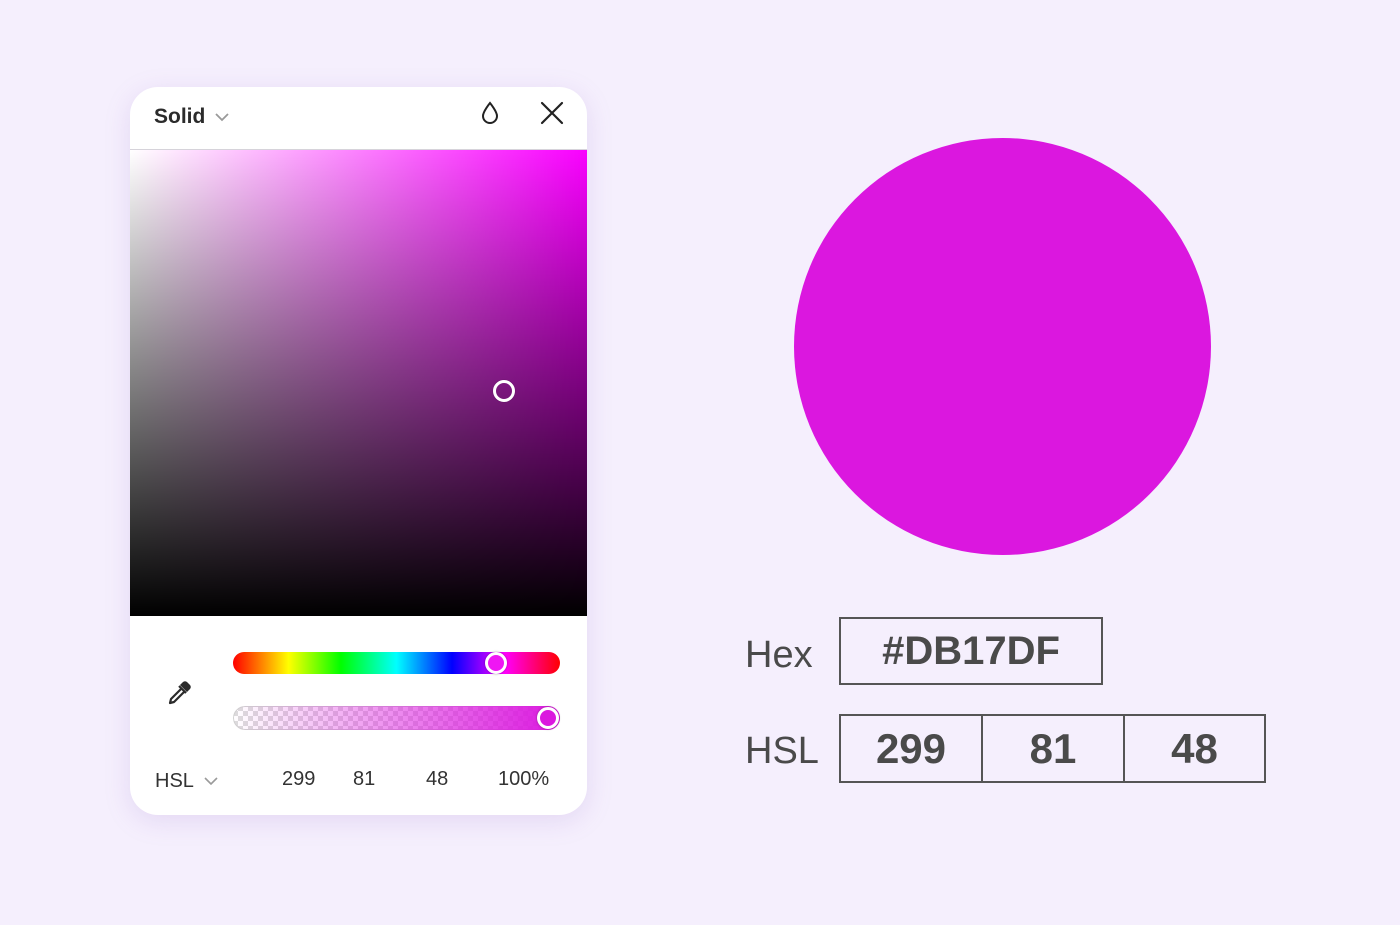 This screenshot has height=925, width=1400. I want to click on eyedropper-icon, so click(179, 693).